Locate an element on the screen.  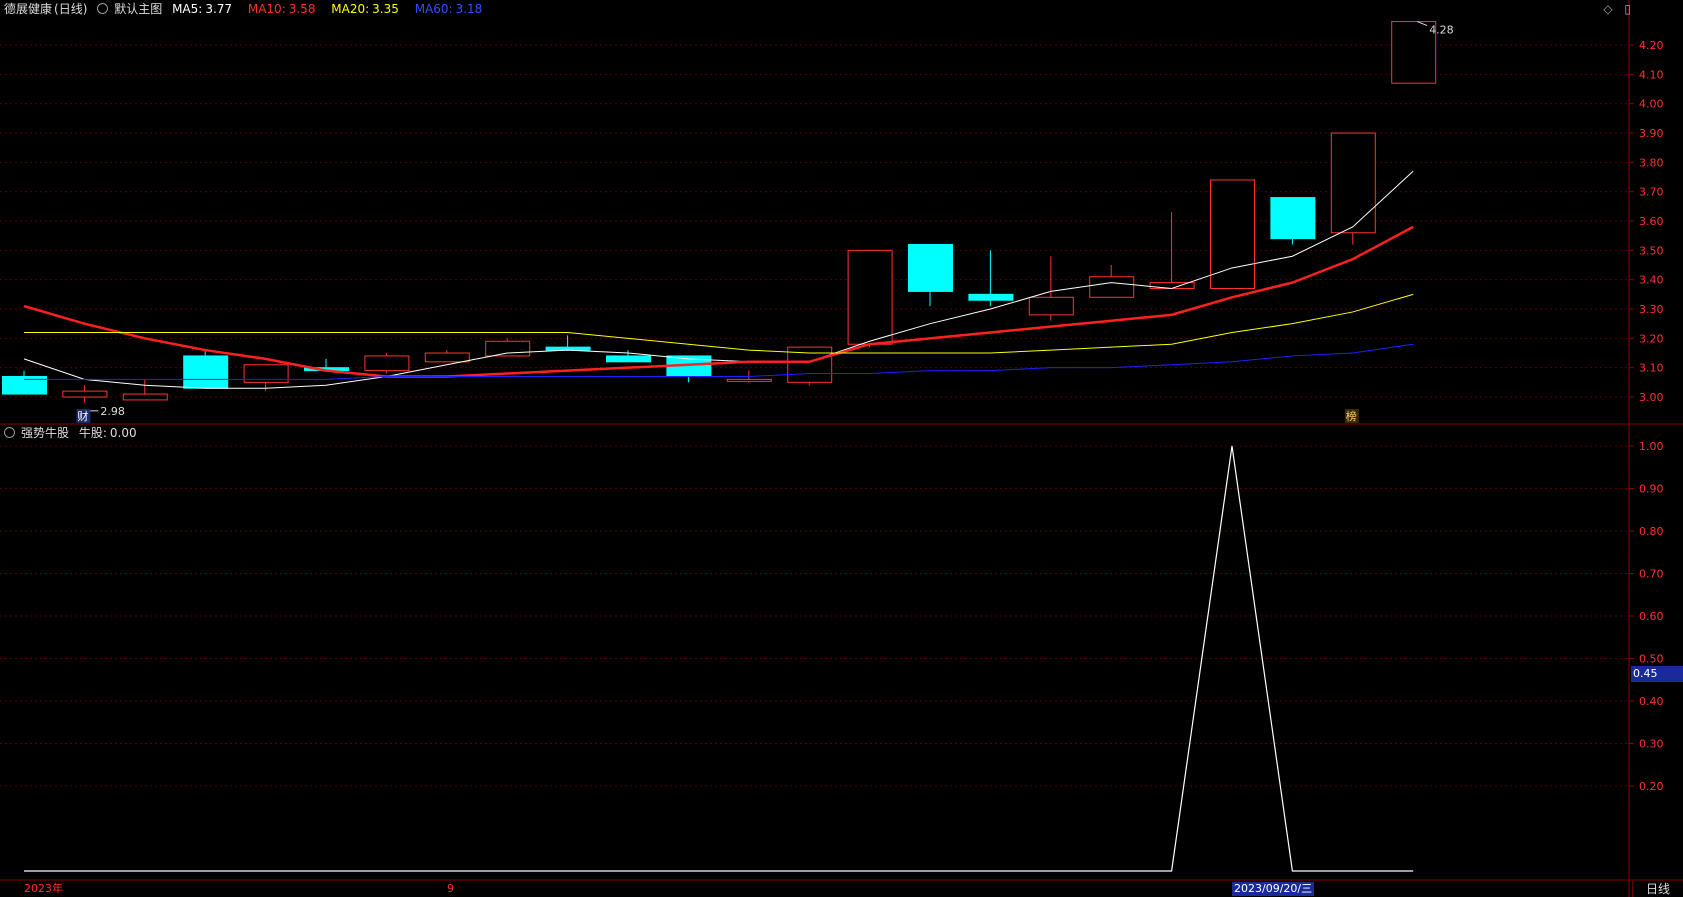
y-tick-label: 3.50 is located at coordinates (1651, 250).